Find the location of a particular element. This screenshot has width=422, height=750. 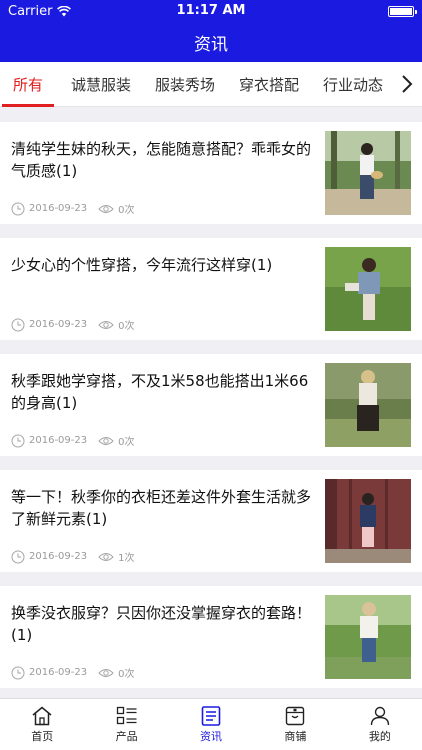

tabbar-item-news: 资讯 is located at coordinates (211, 724).